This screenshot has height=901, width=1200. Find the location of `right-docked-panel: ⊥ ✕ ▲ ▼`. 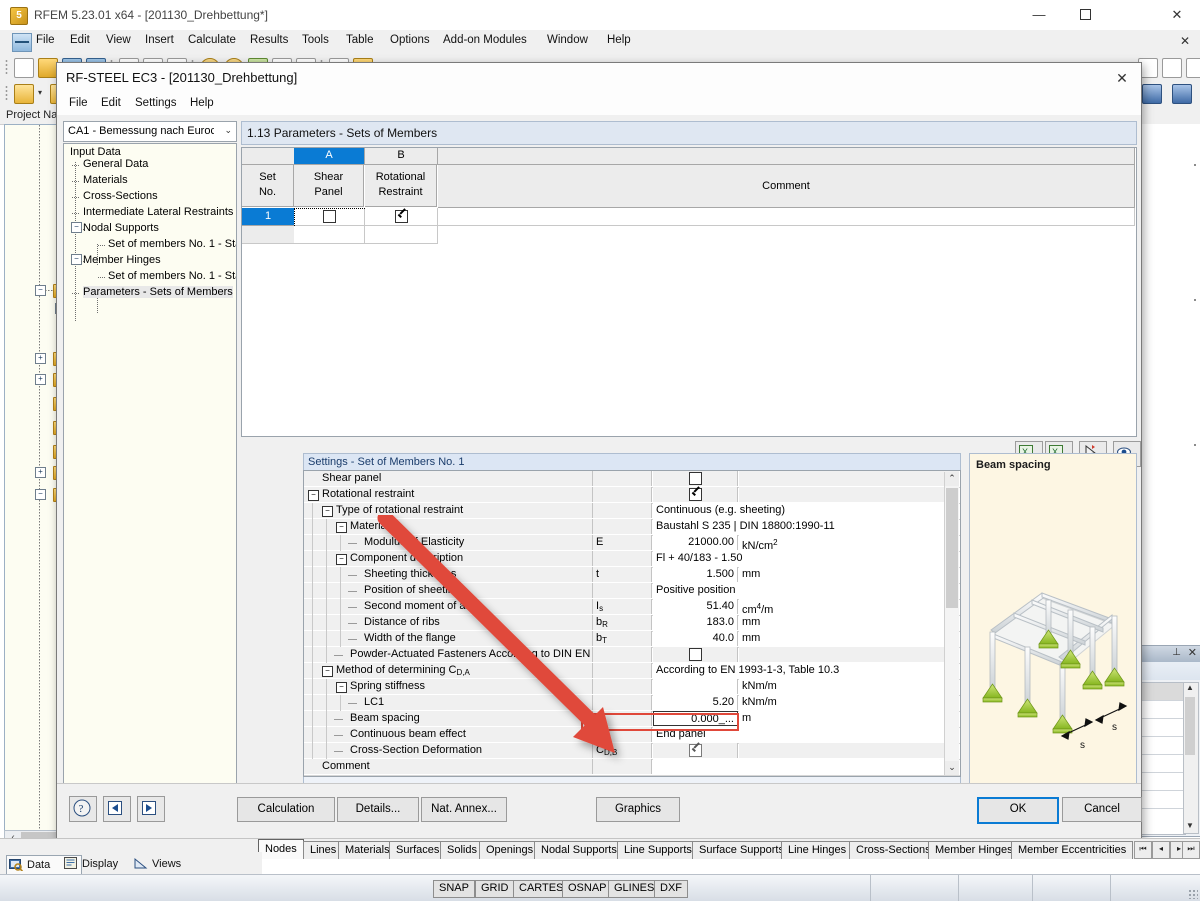

right-docked-panel: ⊥ ✕ ▲ ▼ is located at coordinates (1169, 741).